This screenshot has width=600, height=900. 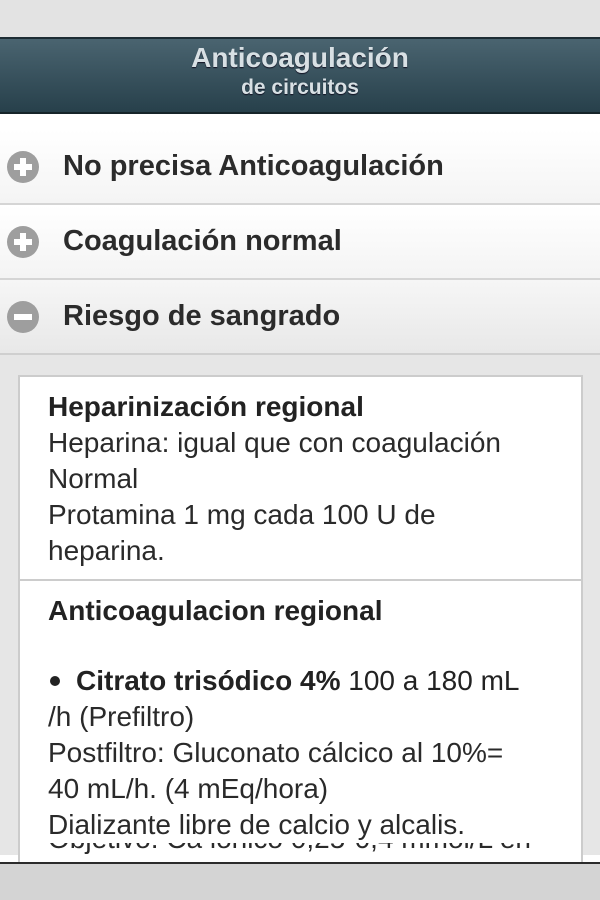 I want to click on block-title: Anticoagulacion regional, so click(x=215, y=610).